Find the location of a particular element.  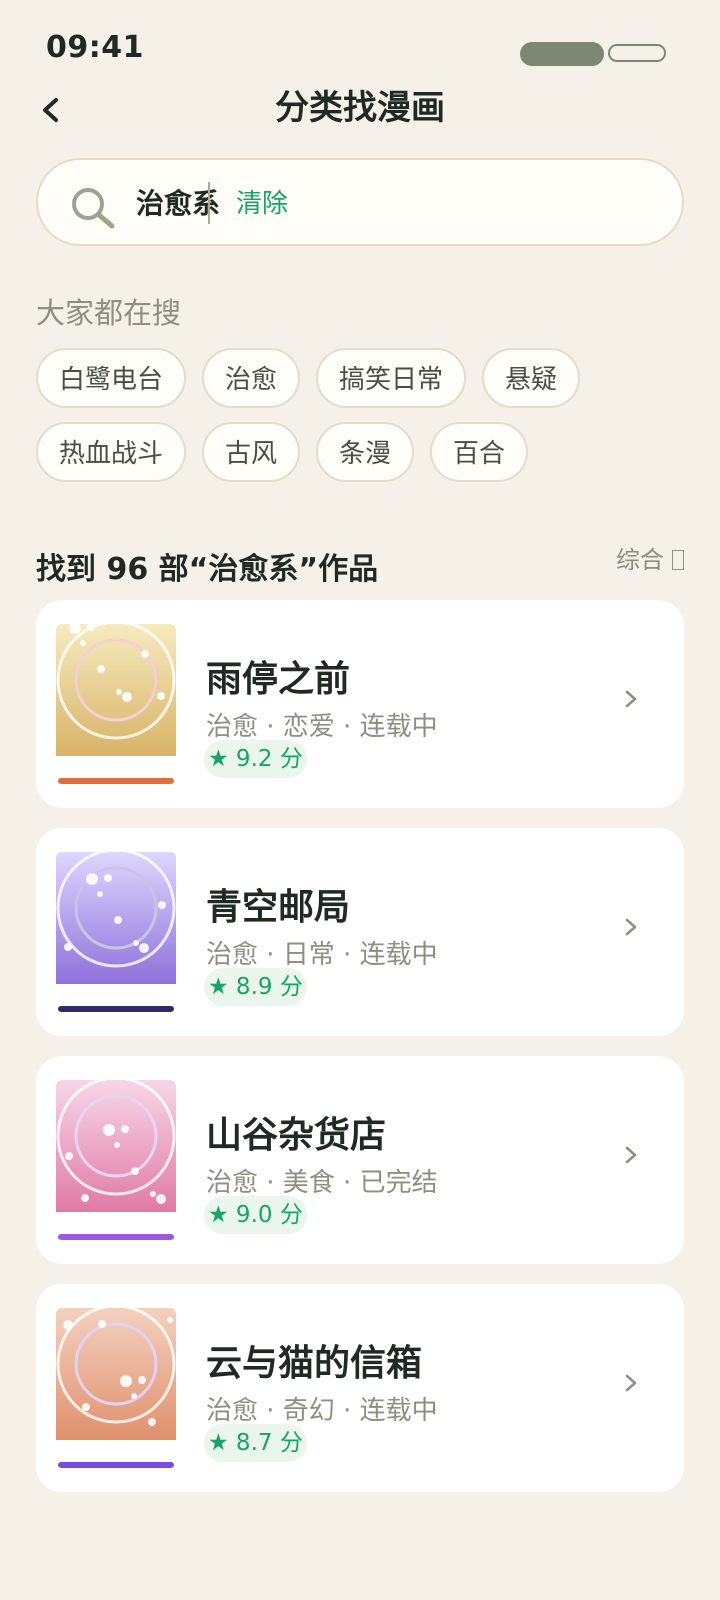

status-time: 09:41 is located at coordinates (95, 47).